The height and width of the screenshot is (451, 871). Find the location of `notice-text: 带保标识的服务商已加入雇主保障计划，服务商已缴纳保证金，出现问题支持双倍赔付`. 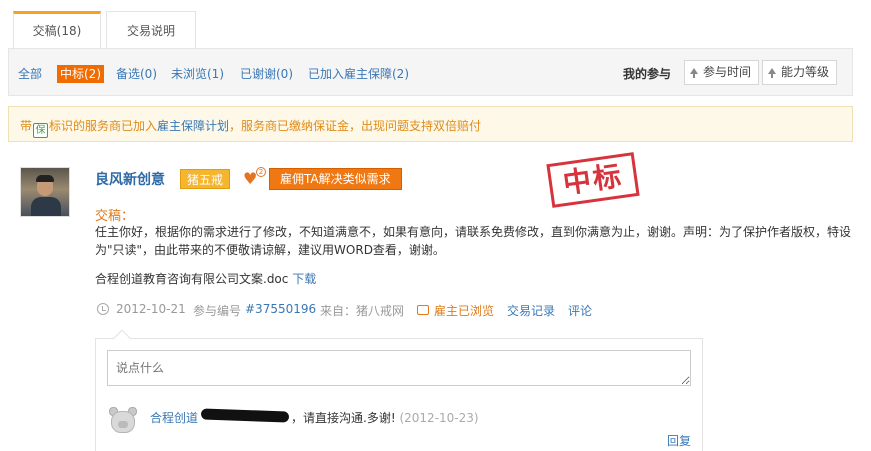

notice-text: 带保标识的服务商已加入雇主保障计划，服务商已缴纳保证金，出现问题支持双倍赔付 is located at coordinates (250, 127).